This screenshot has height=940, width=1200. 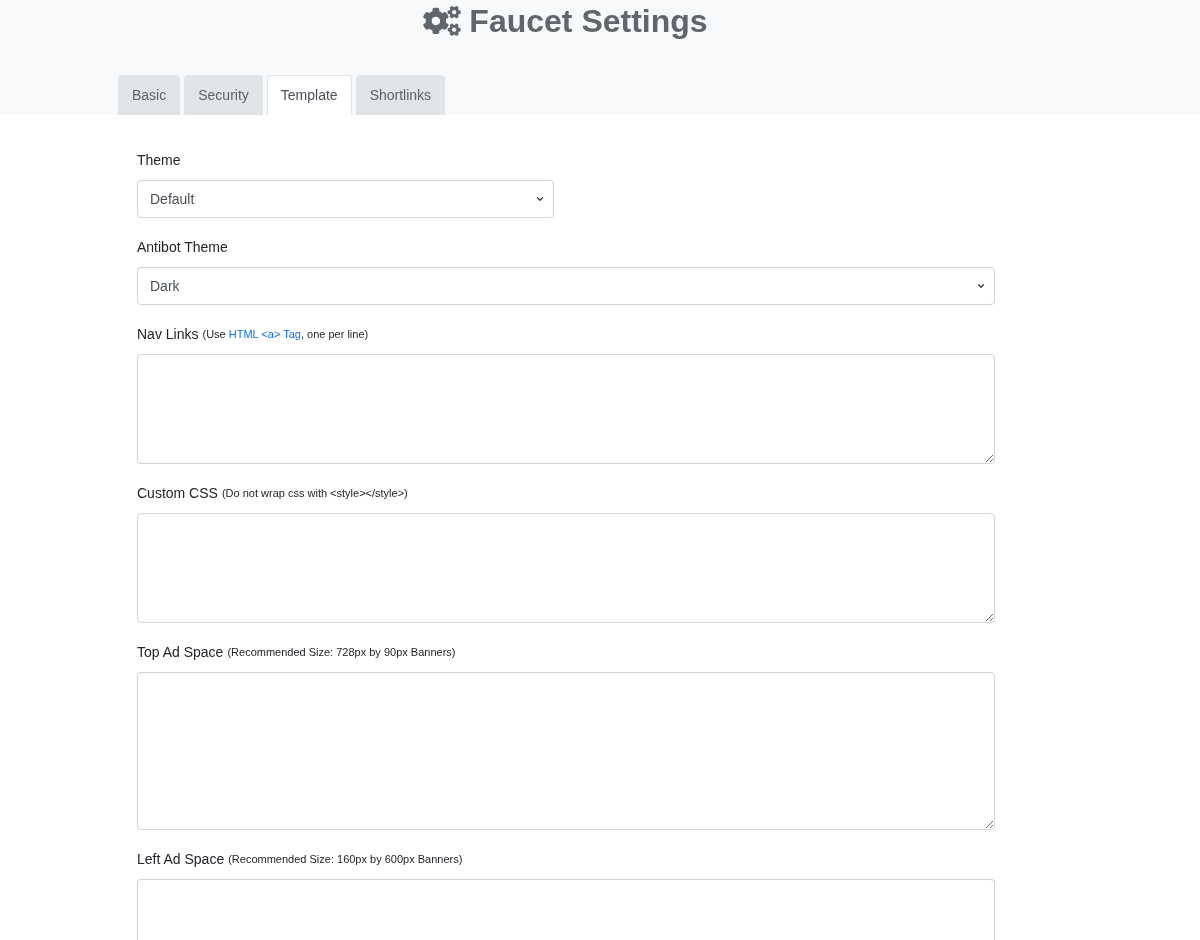 I want to click on field-hint: (Do not wrap css with <style></style>), so click(x=314, y=494).